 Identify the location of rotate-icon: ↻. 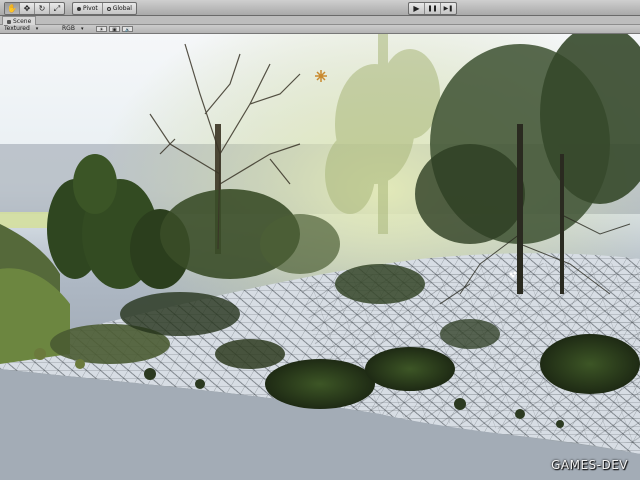
(42, 8).